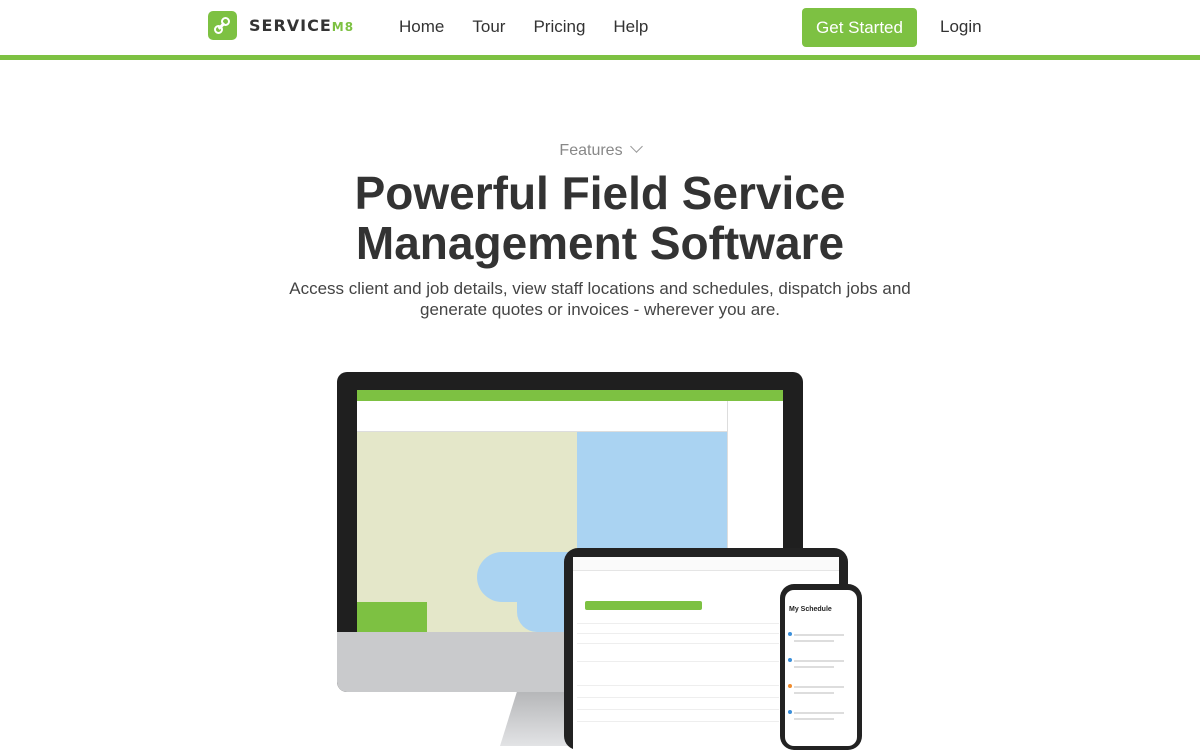 The image size is (1200, 750). Describe the element at coordinates (810, 609) in the screenshot. I see `phone-schedule-heading: My Schedule` at that location.